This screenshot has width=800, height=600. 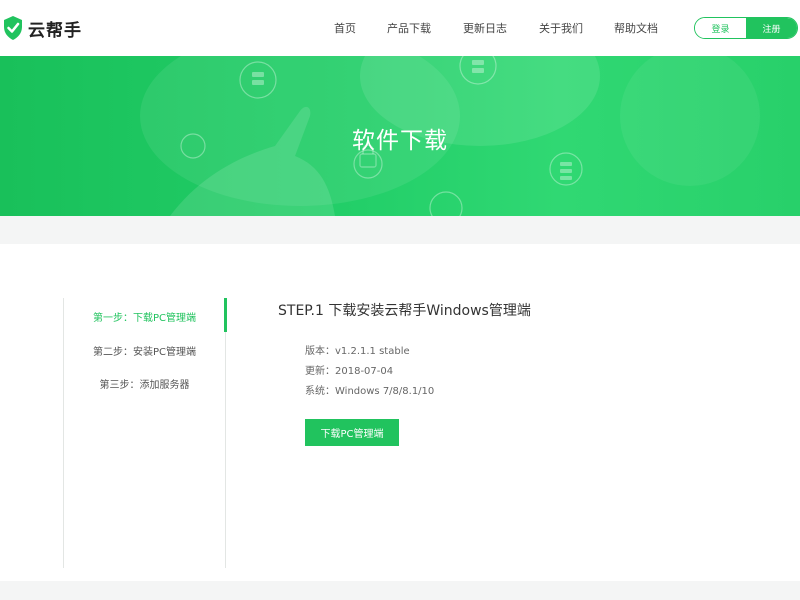 What do you see at coordinates (636, 28) in the screenshot?
I see `nav-help-docs: 帮助文档` at bounding box center [636, 28].